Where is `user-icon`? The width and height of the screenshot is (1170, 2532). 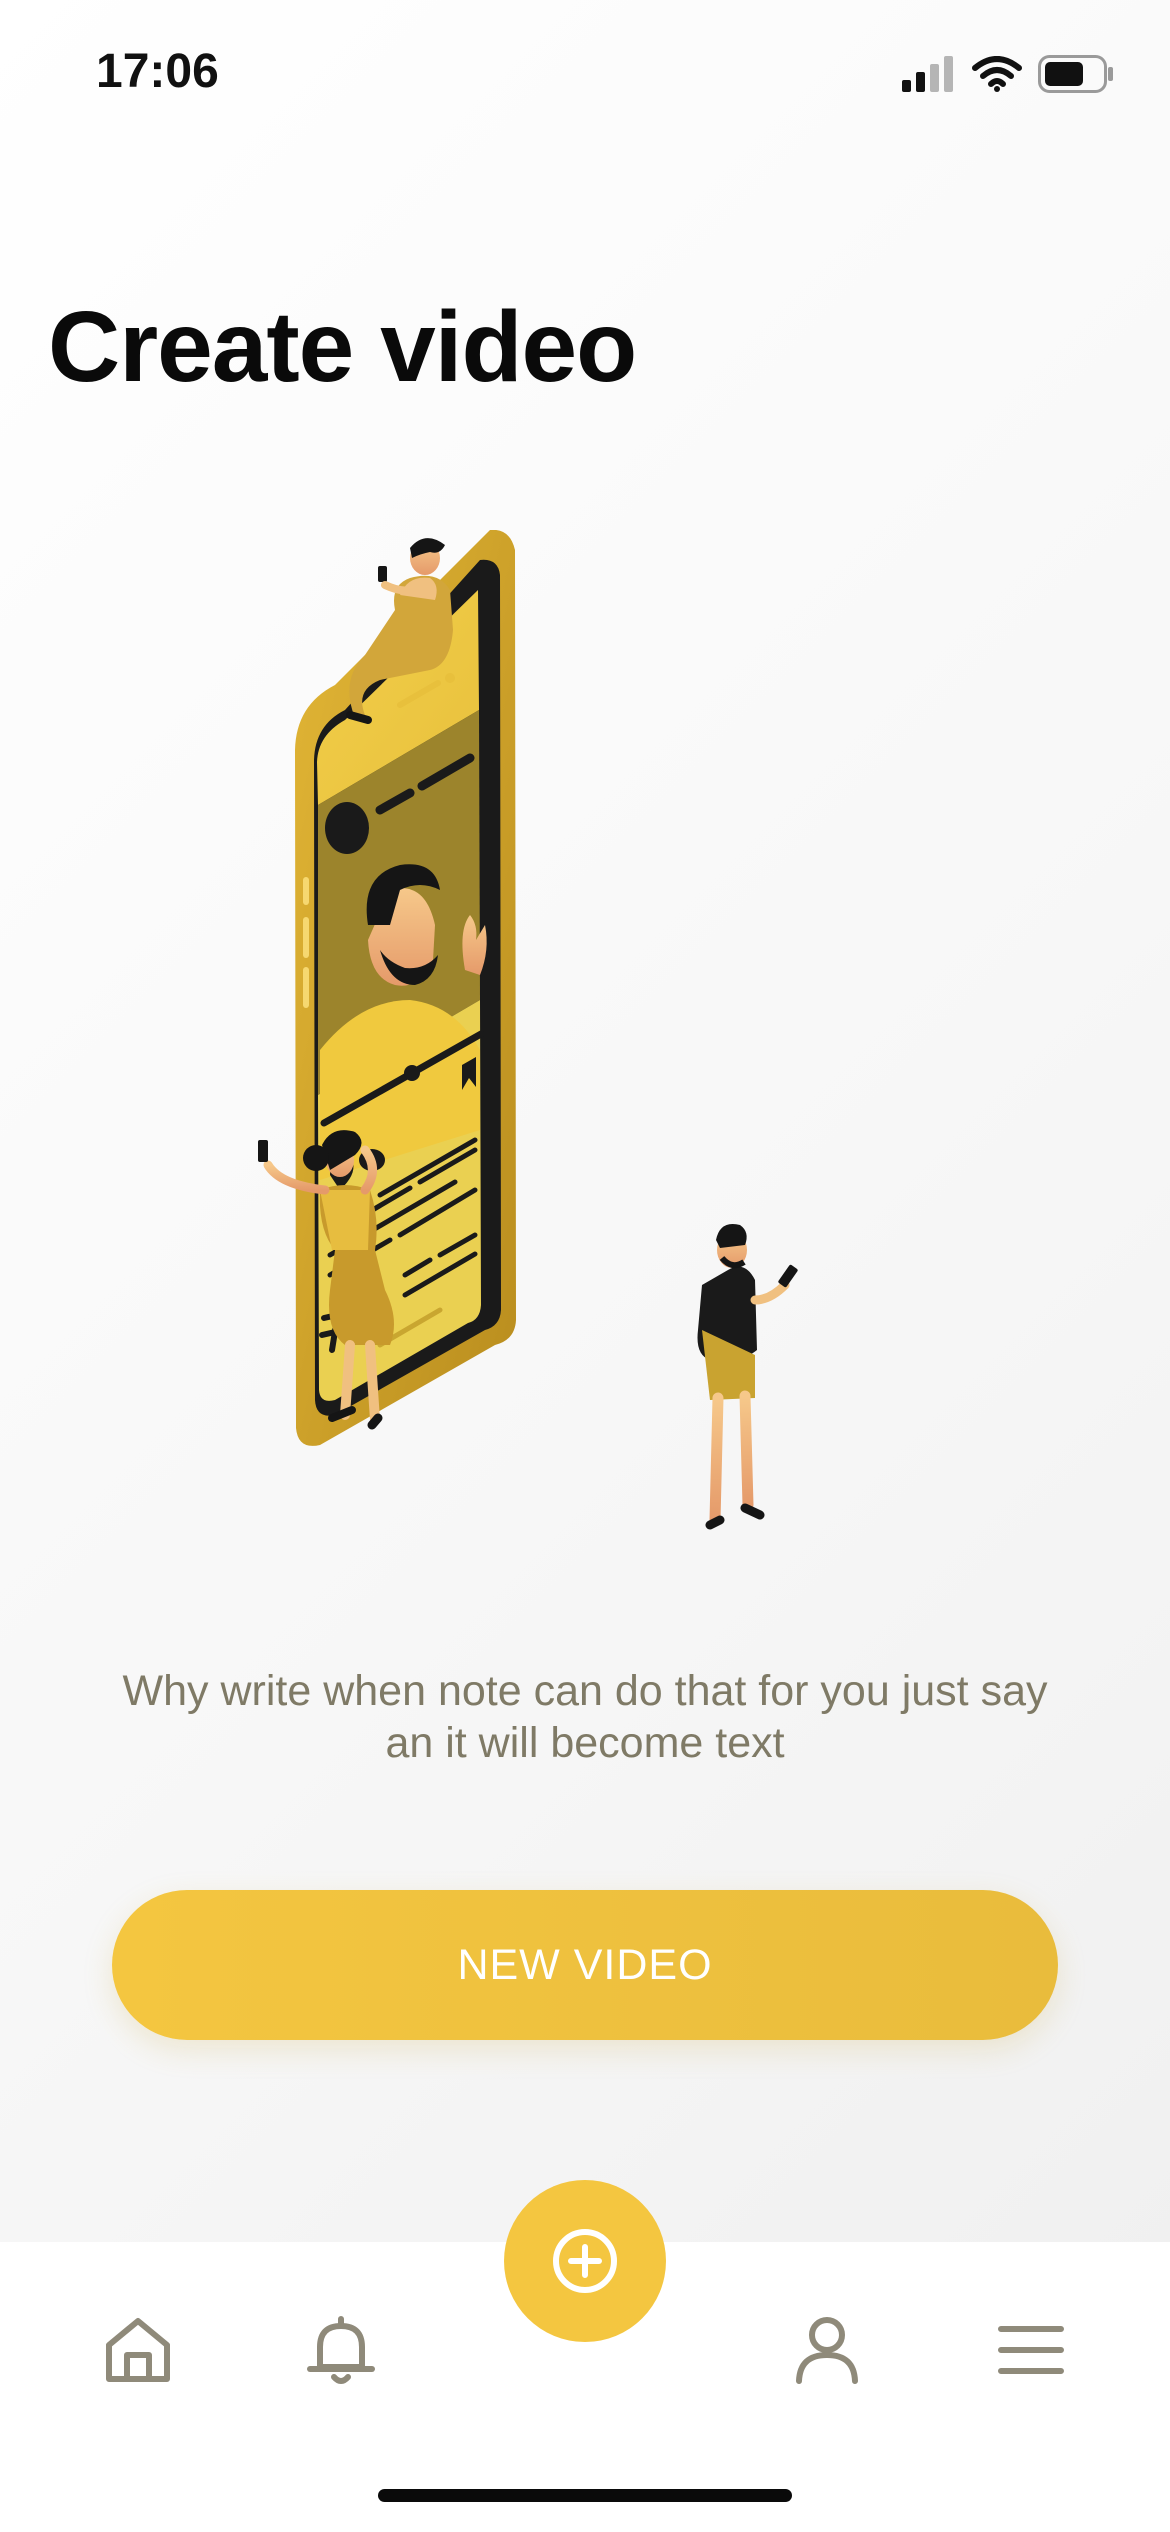
user-icon is located at coordinates (827, 2350).